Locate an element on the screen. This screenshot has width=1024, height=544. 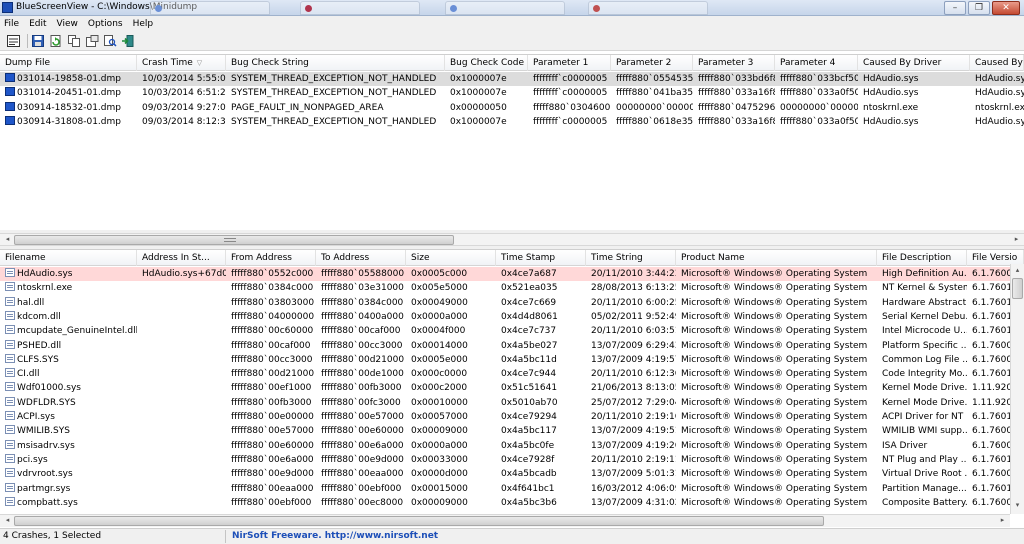
save-icon is located at coordinates (38, 41).